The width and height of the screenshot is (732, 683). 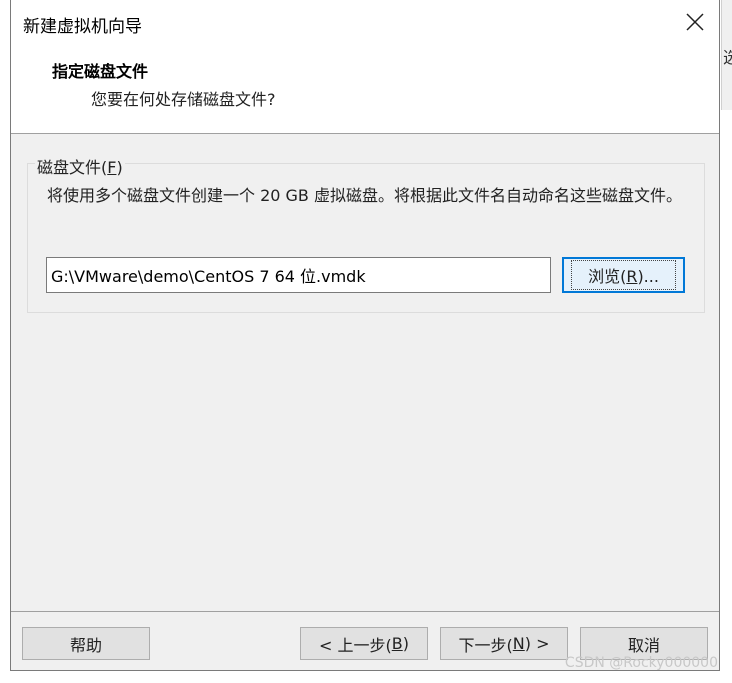 I want to click on footer-divider, so click(x=365, y=611).